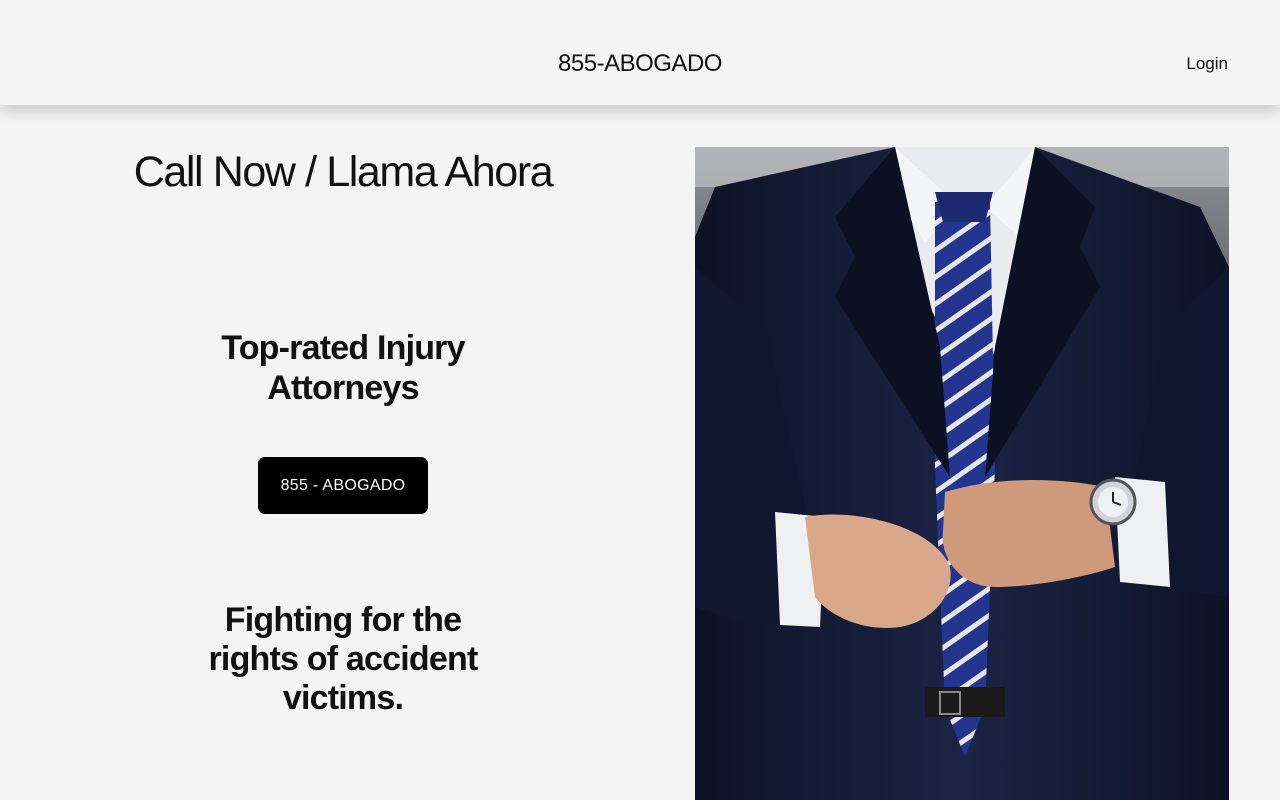 The width and height of the screenshot is (1280, 800). I want to click on hero-subheadline: Top-rated Injury Attorneys, so click(343, 368).